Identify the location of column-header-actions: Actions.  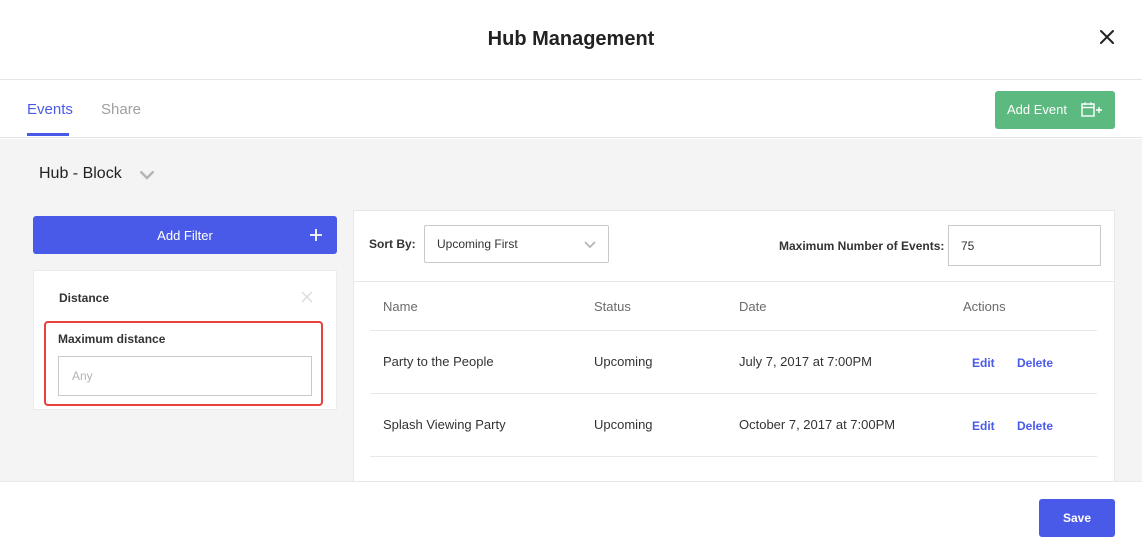
(984, 306).